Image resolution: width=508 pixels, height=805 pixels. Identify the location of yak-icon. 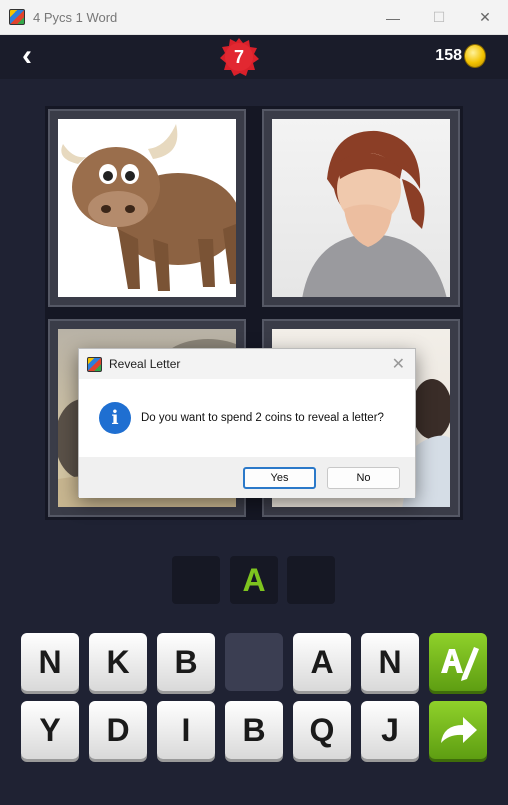
(147, 208).